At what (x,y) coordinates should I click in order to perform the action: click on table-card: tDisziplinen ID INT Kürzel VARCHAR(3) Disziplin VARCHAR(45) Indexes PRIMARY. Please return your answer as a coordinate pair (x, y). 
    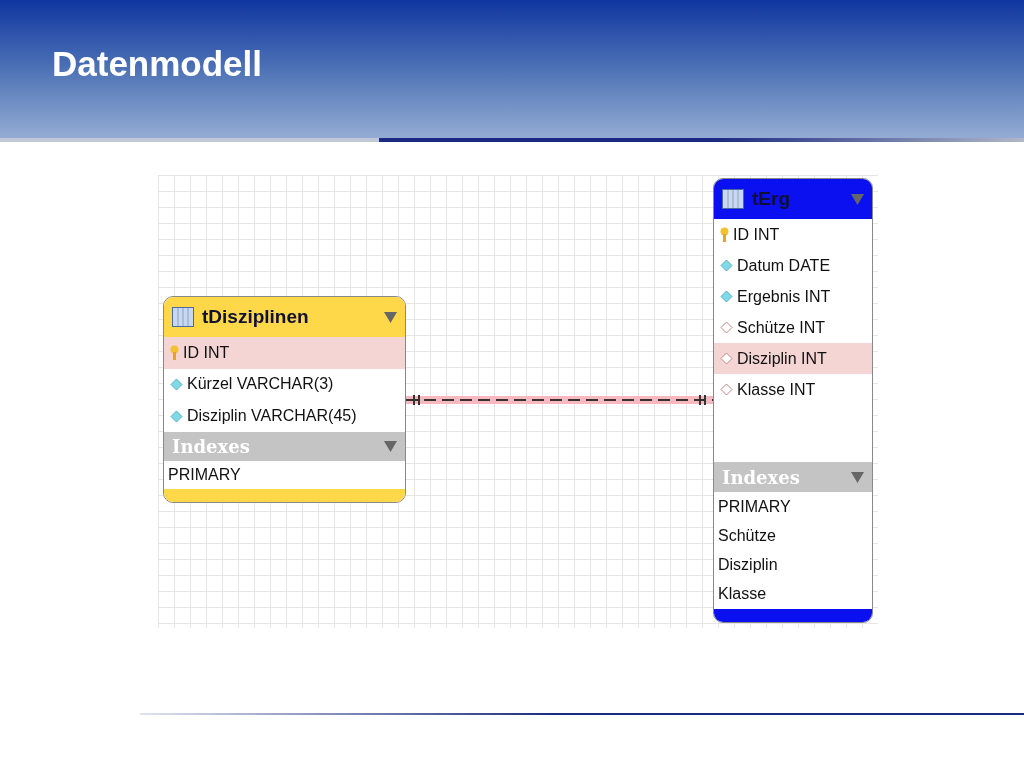
    Looking at the image, I should click on (284, 399).